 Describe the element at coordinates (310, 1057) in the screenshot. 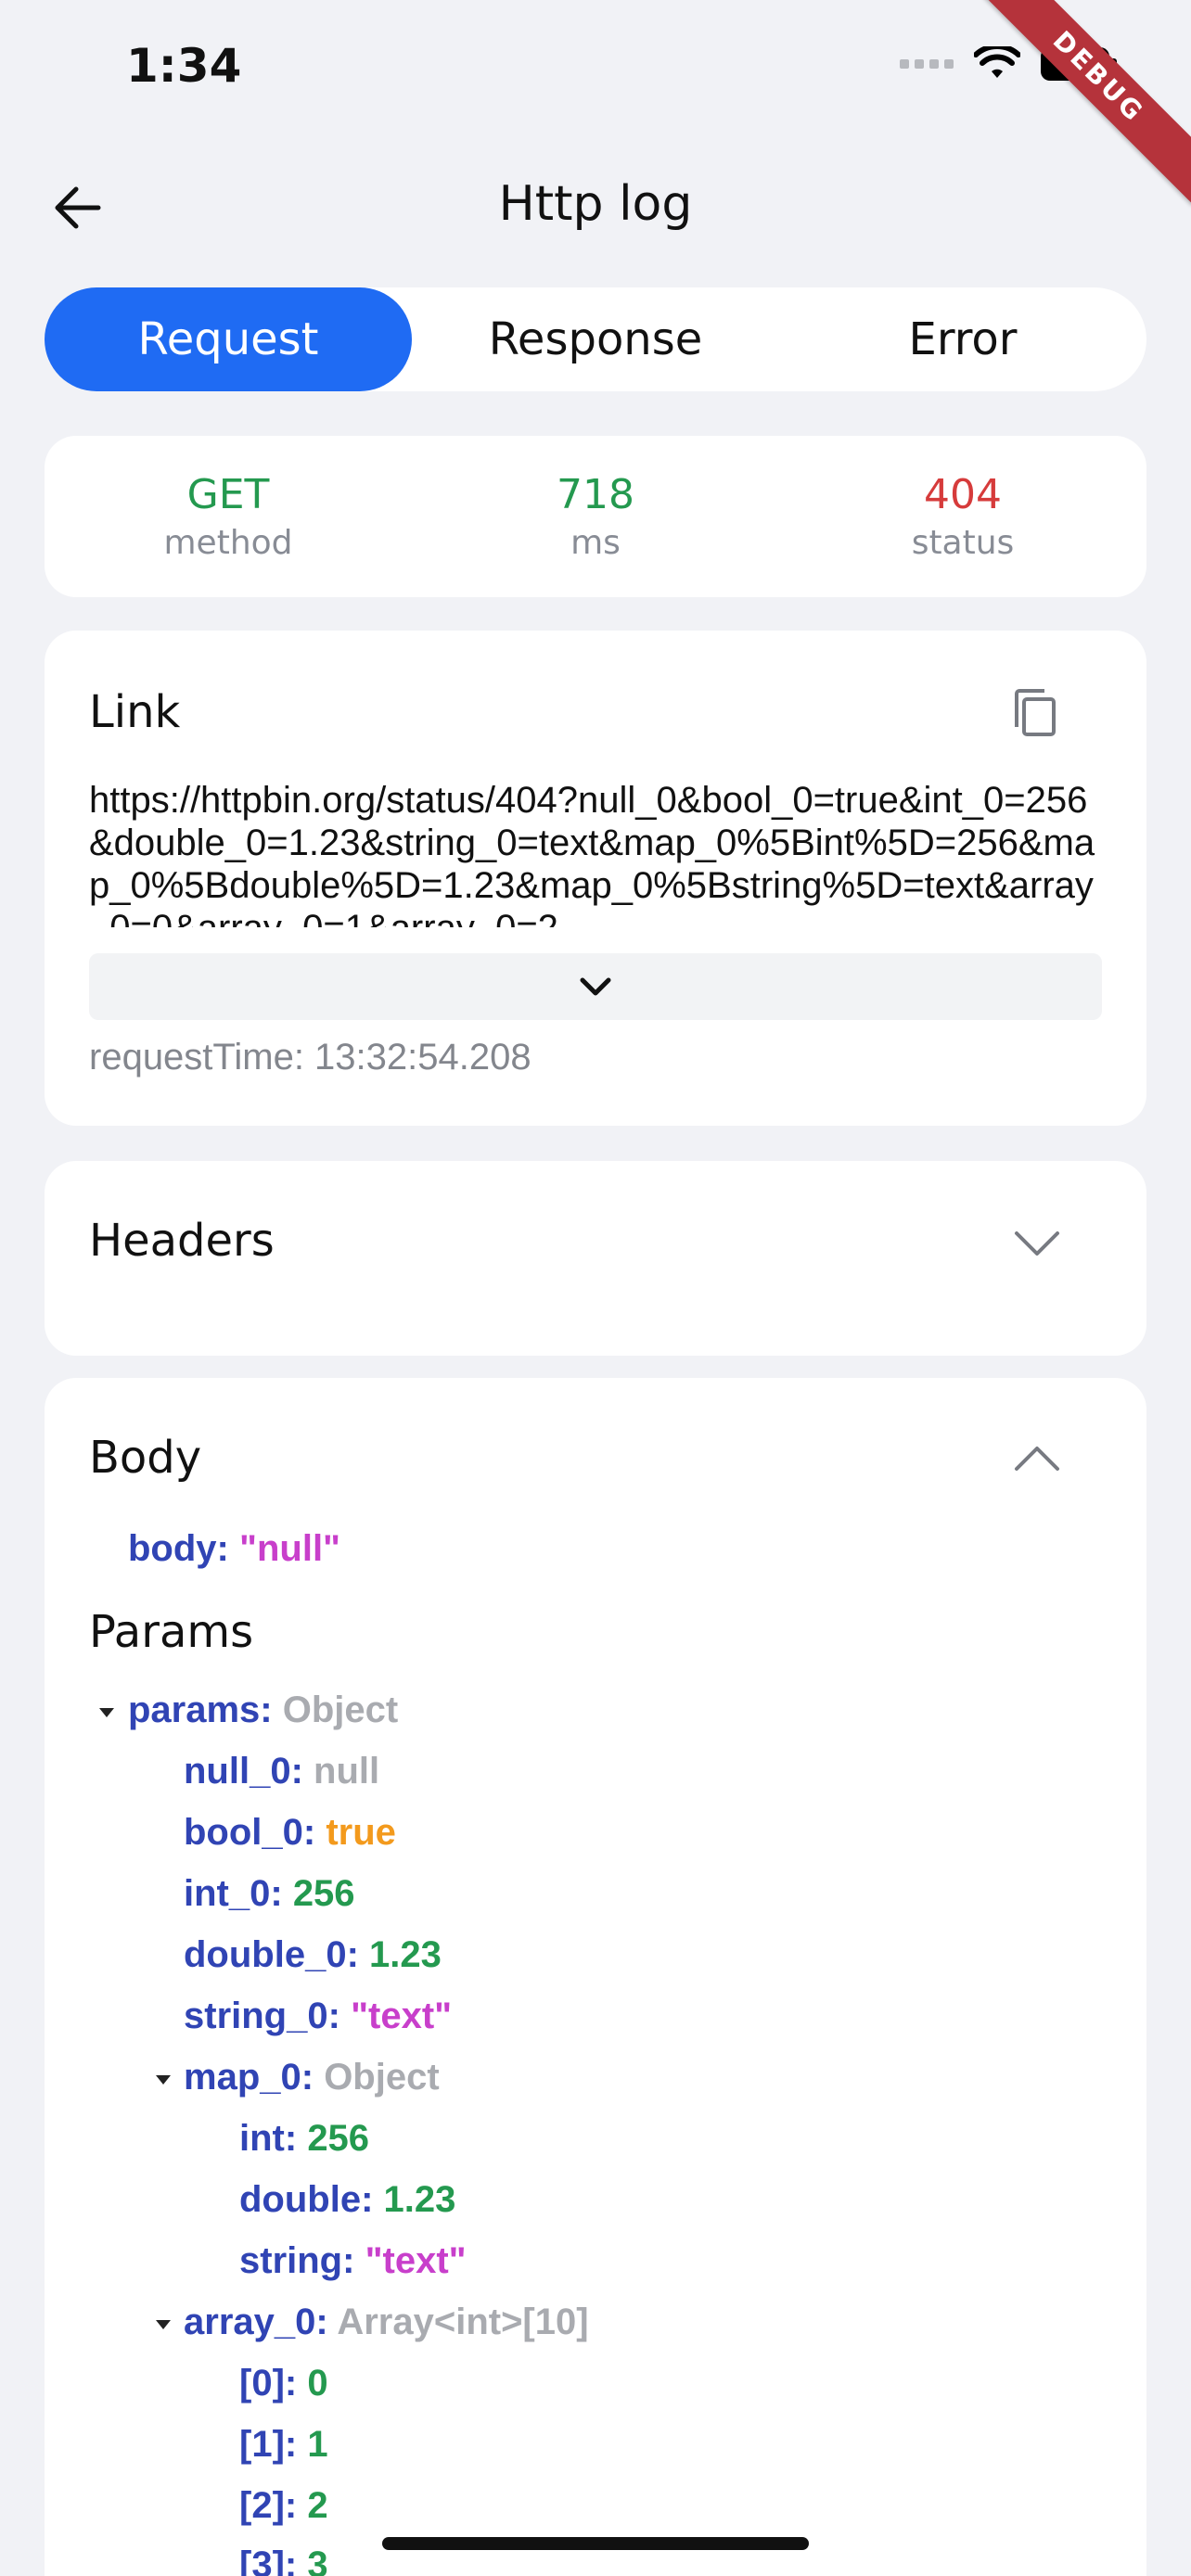

I see `request-time: requestTime: 13:32:54.208` at that location.